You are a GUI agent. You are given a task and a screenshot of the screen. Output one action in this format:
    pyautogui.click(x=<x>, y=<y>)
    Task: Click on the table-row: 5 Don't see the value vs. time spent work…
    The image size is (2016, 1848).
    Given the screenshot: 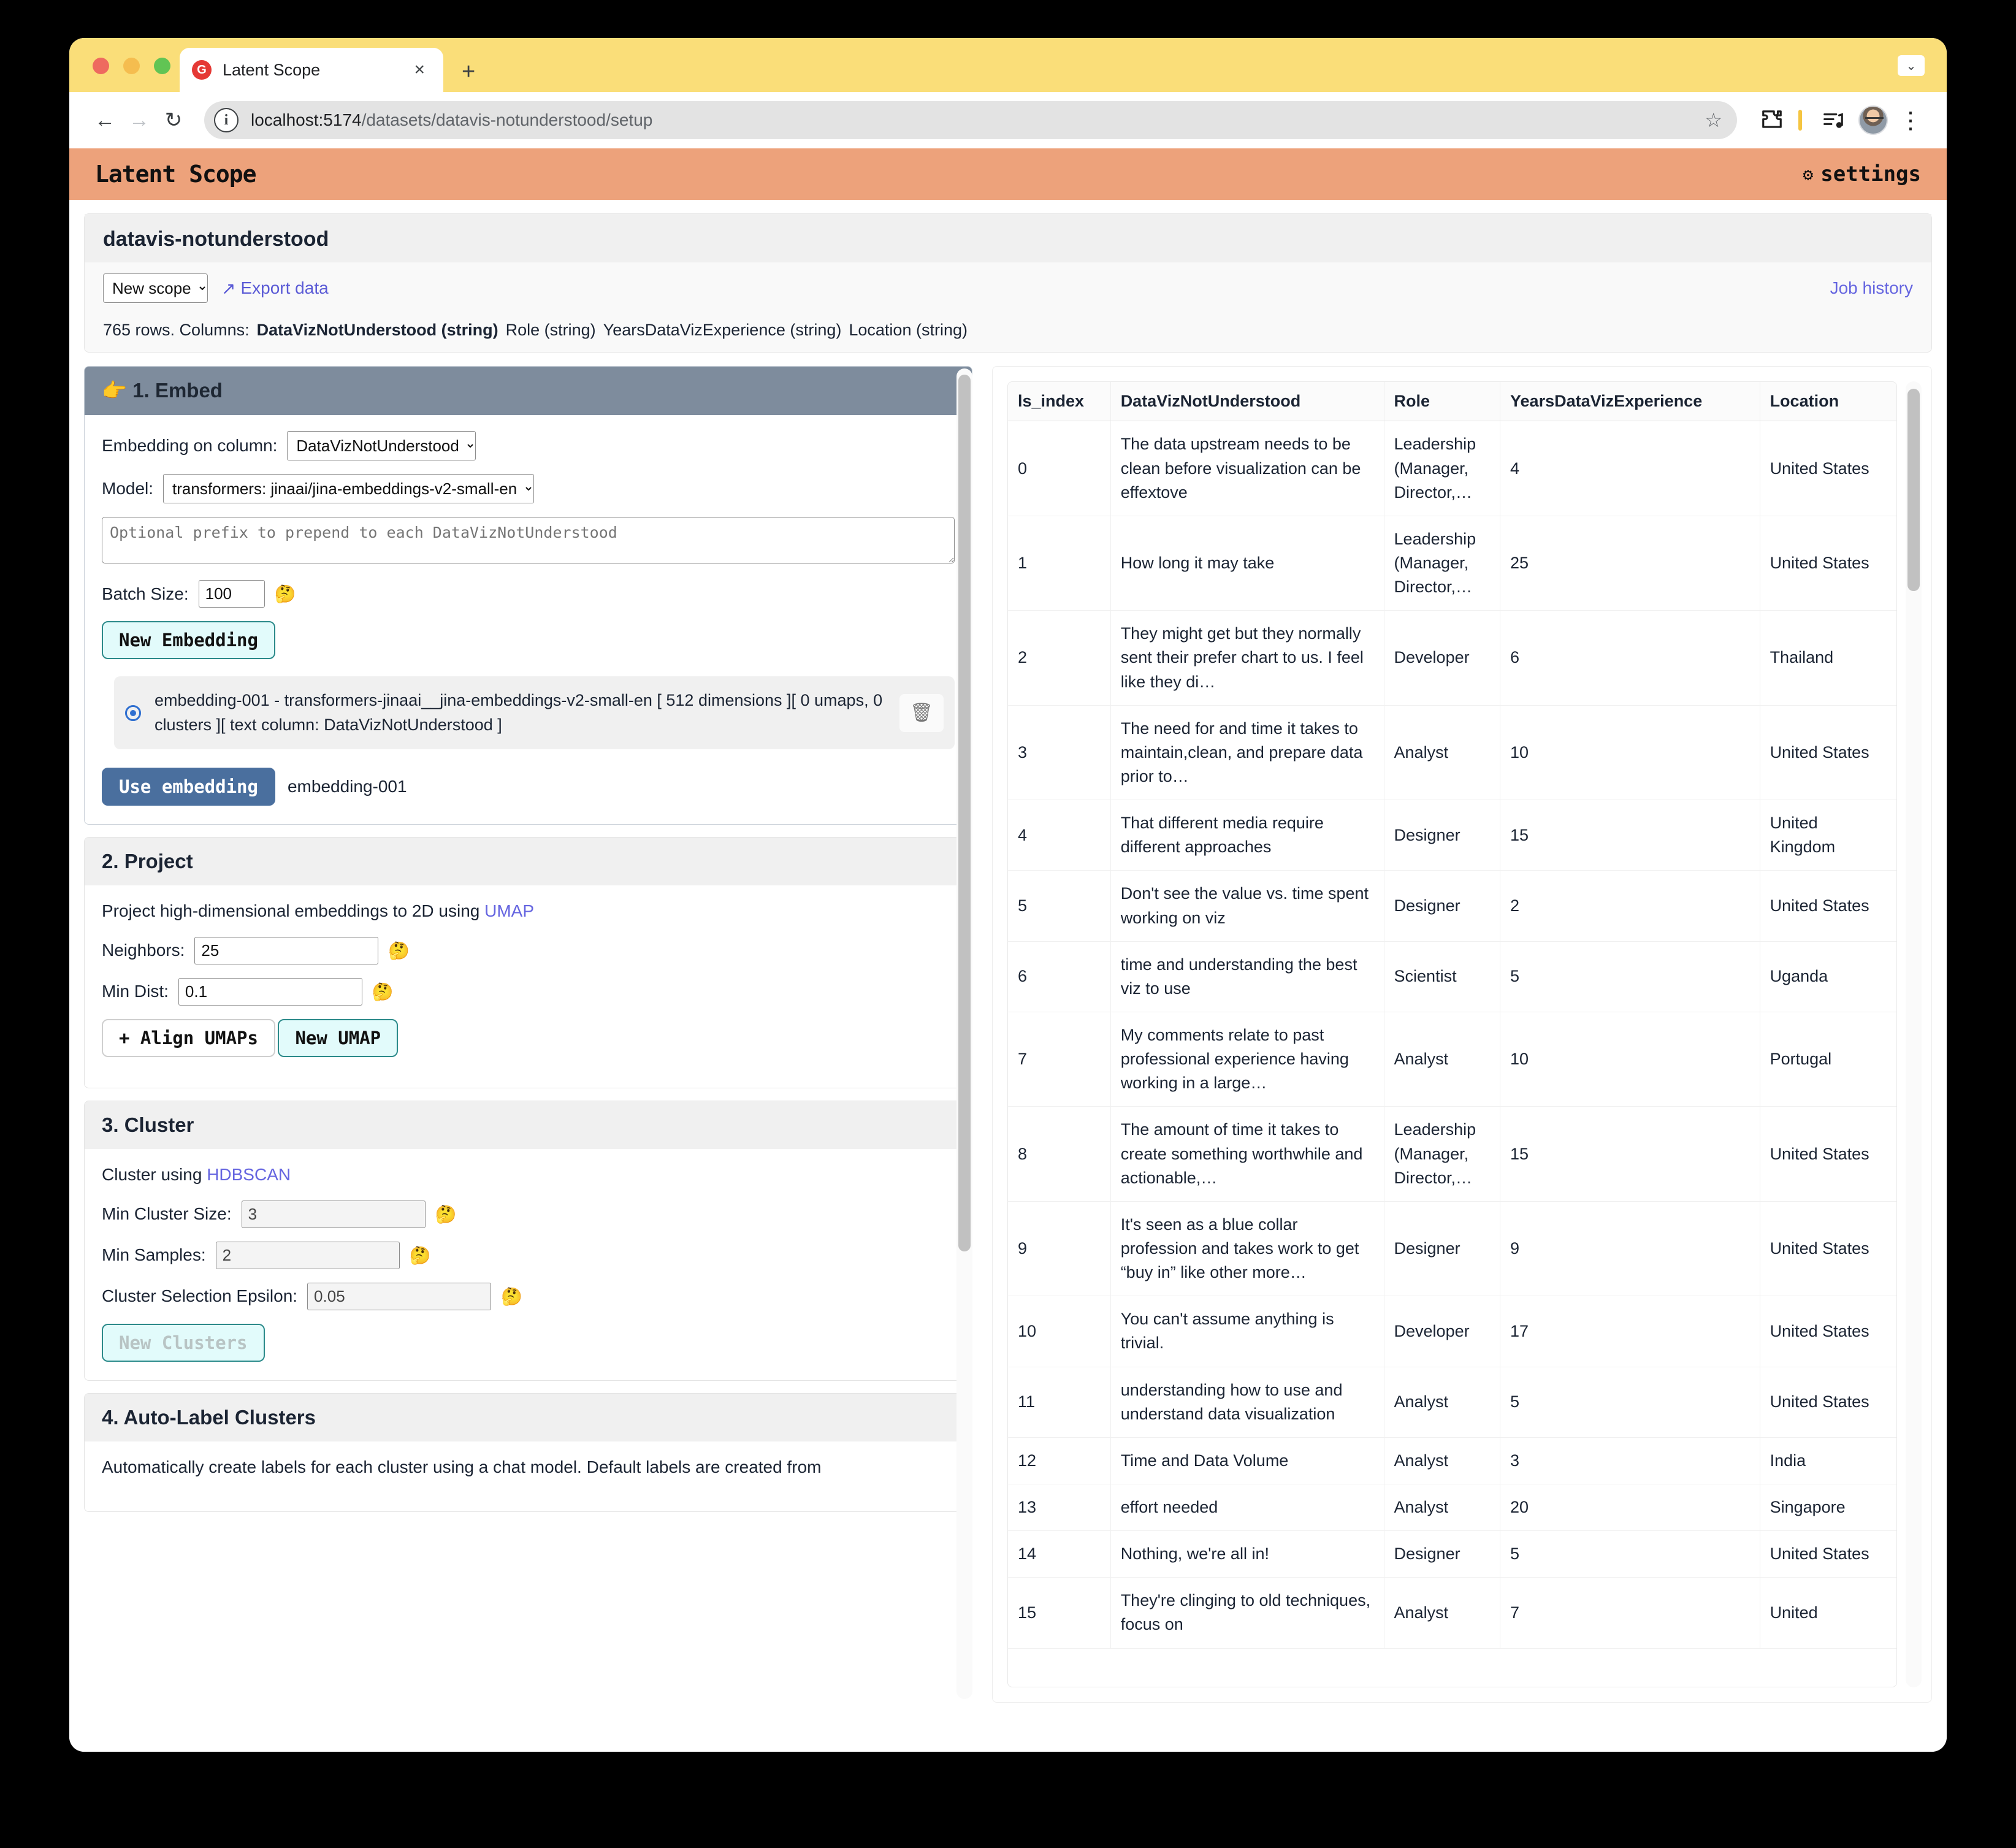 What is the action you would take?
    pyautogui.click(x=1452, y=906)
    